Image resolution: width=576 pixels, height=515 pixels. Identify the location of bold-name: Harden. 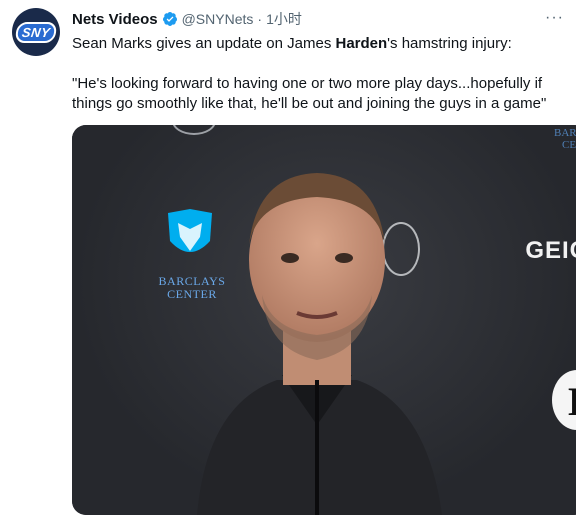
(361, 43).